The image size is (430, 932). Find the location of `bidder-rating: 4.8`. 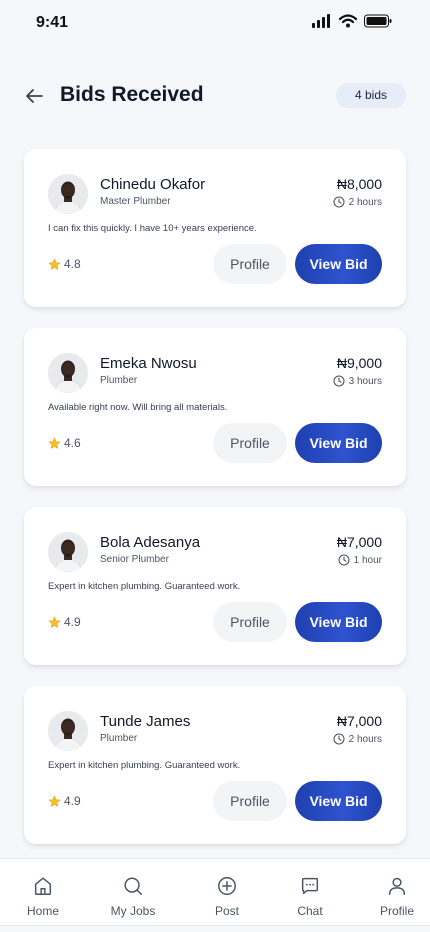

bidder-rating: 4.8 is located at coordinates (64, 264).